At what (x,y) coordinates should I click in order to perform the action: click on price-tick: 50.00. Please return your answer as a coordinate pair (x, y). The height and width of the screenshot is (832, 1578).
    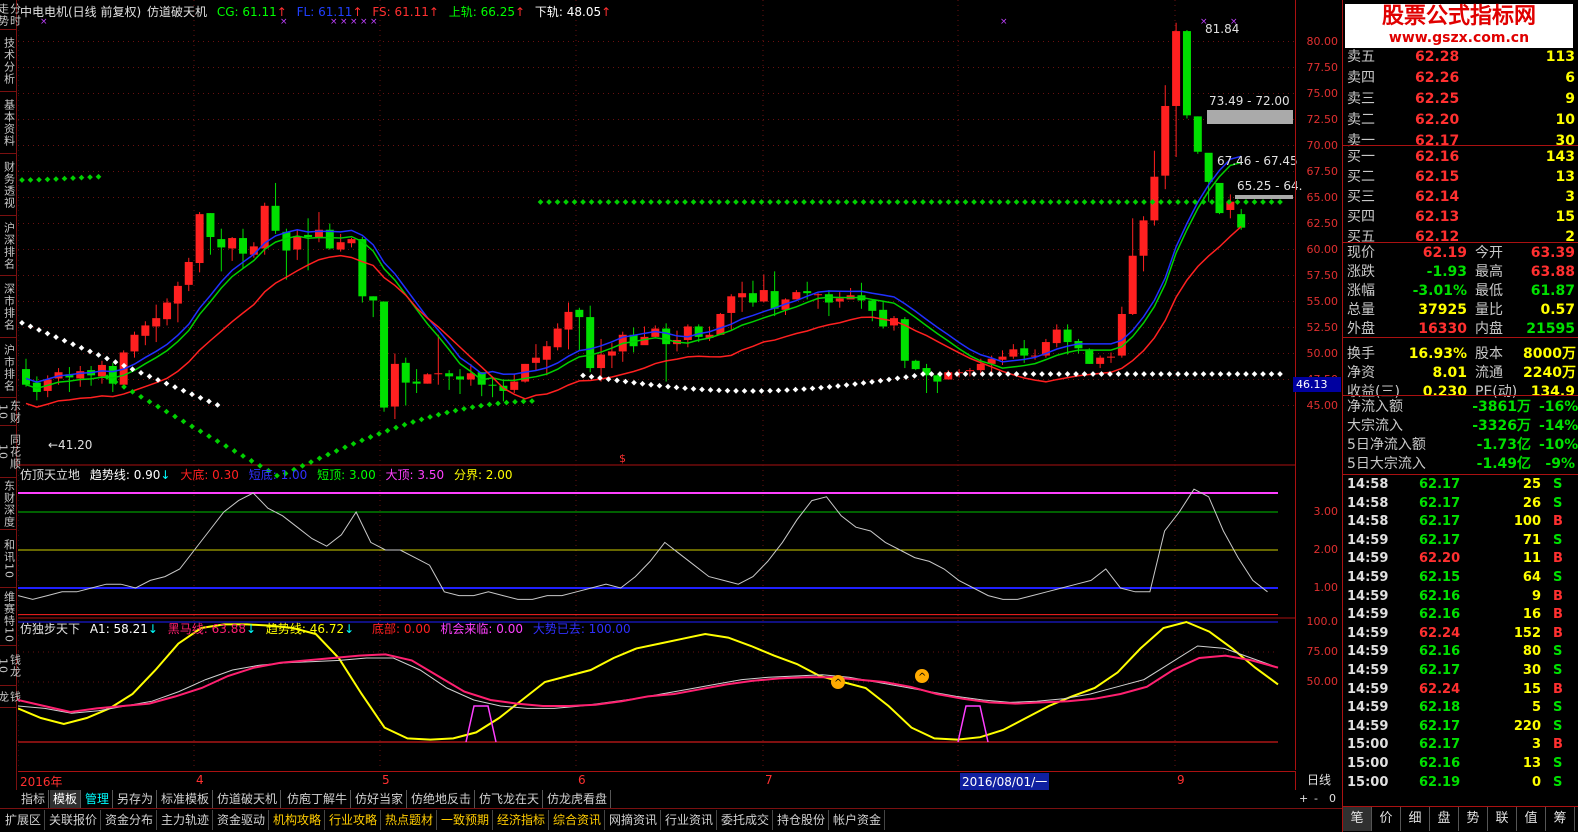
    Looking at the image, I should click on (1322, 353).